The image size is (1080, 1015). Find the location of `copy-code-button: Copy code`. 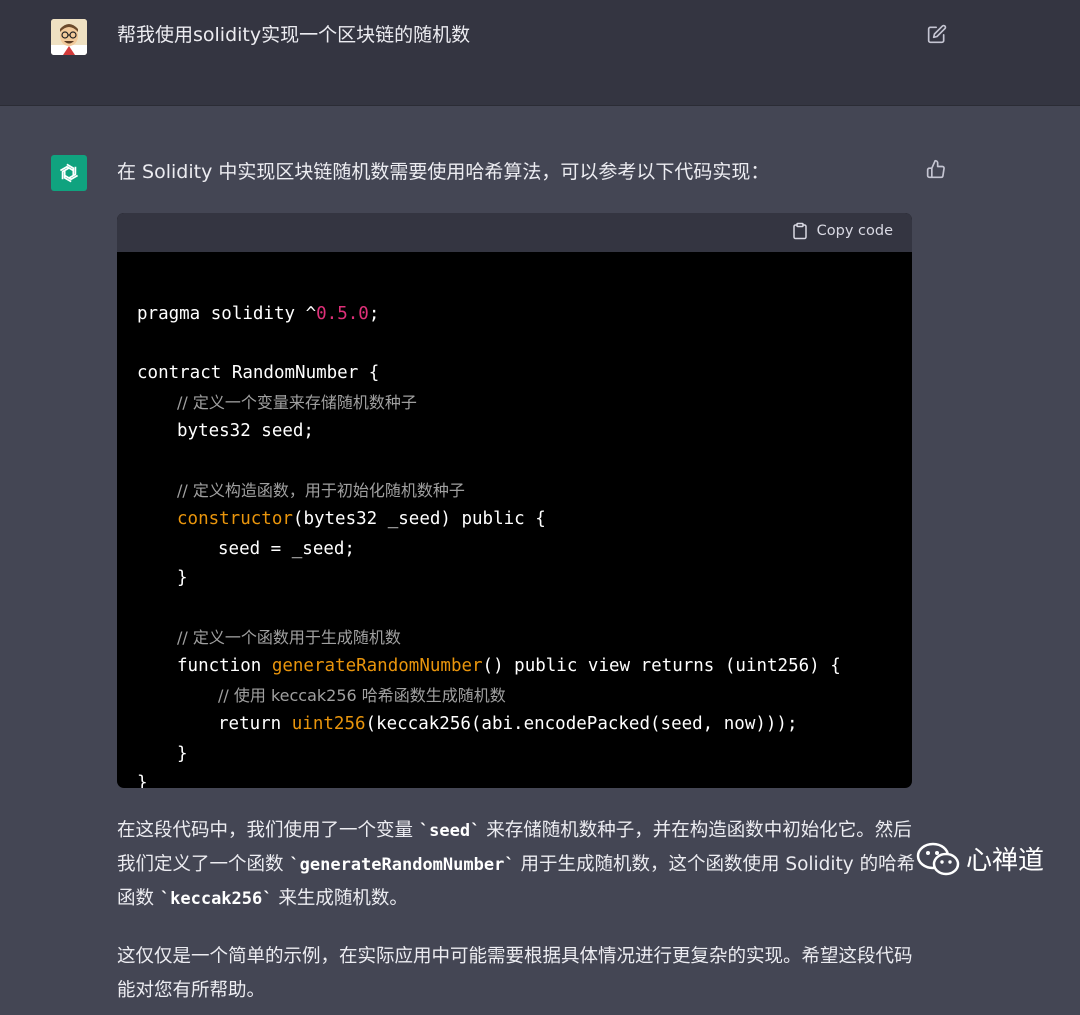

copy-code-button: Copy code is located at coordinates (842, 231).